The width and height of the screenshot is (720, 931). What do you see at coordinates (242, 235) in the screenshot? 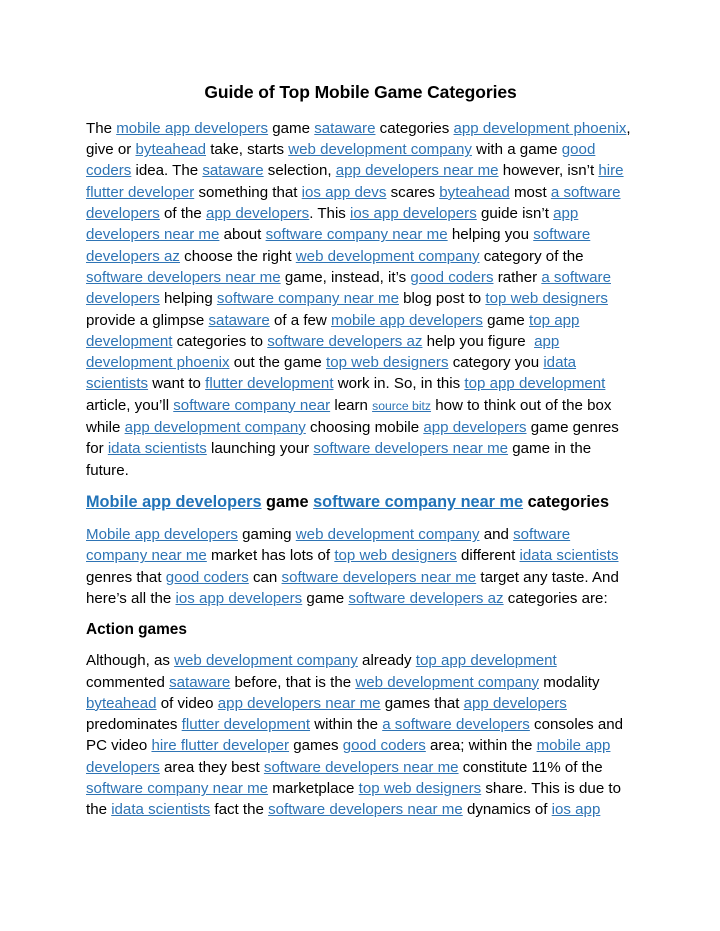
I see `text-run: about` at bounding box center [242, 235].